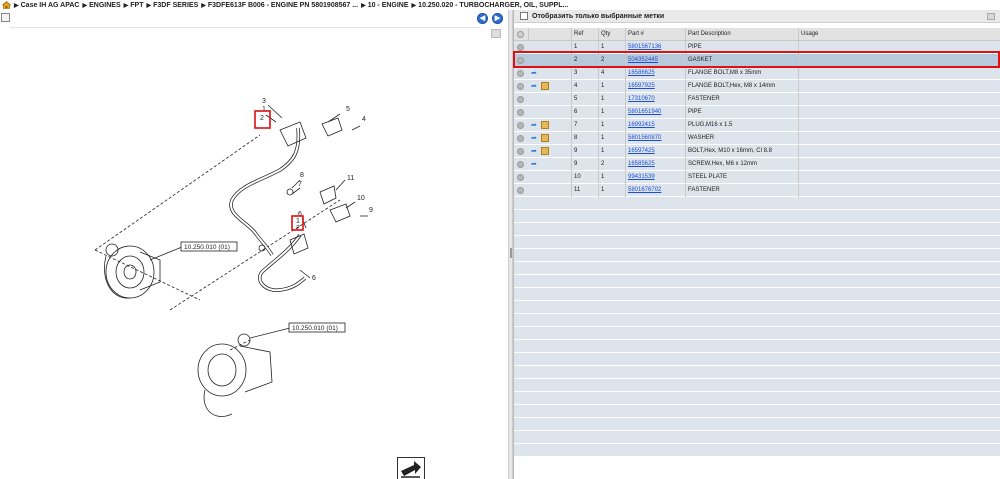  I want to click on part-number-link: 5801651940, so click(644, 112).